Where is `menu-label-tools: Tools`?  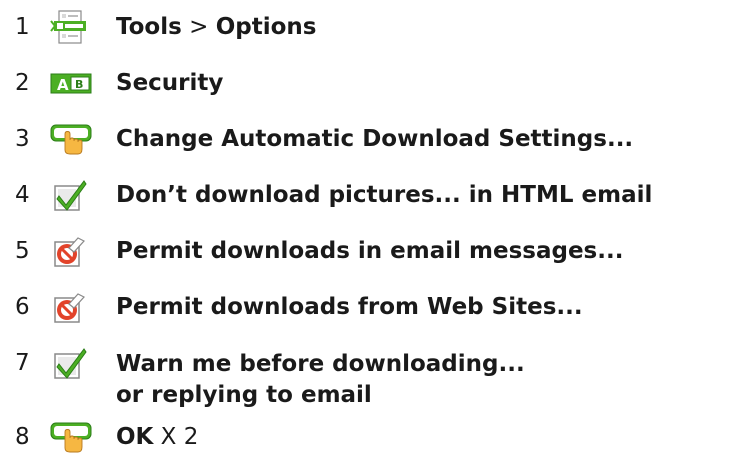
menu-label-tools: Tools is located at coordinates (149, 27).